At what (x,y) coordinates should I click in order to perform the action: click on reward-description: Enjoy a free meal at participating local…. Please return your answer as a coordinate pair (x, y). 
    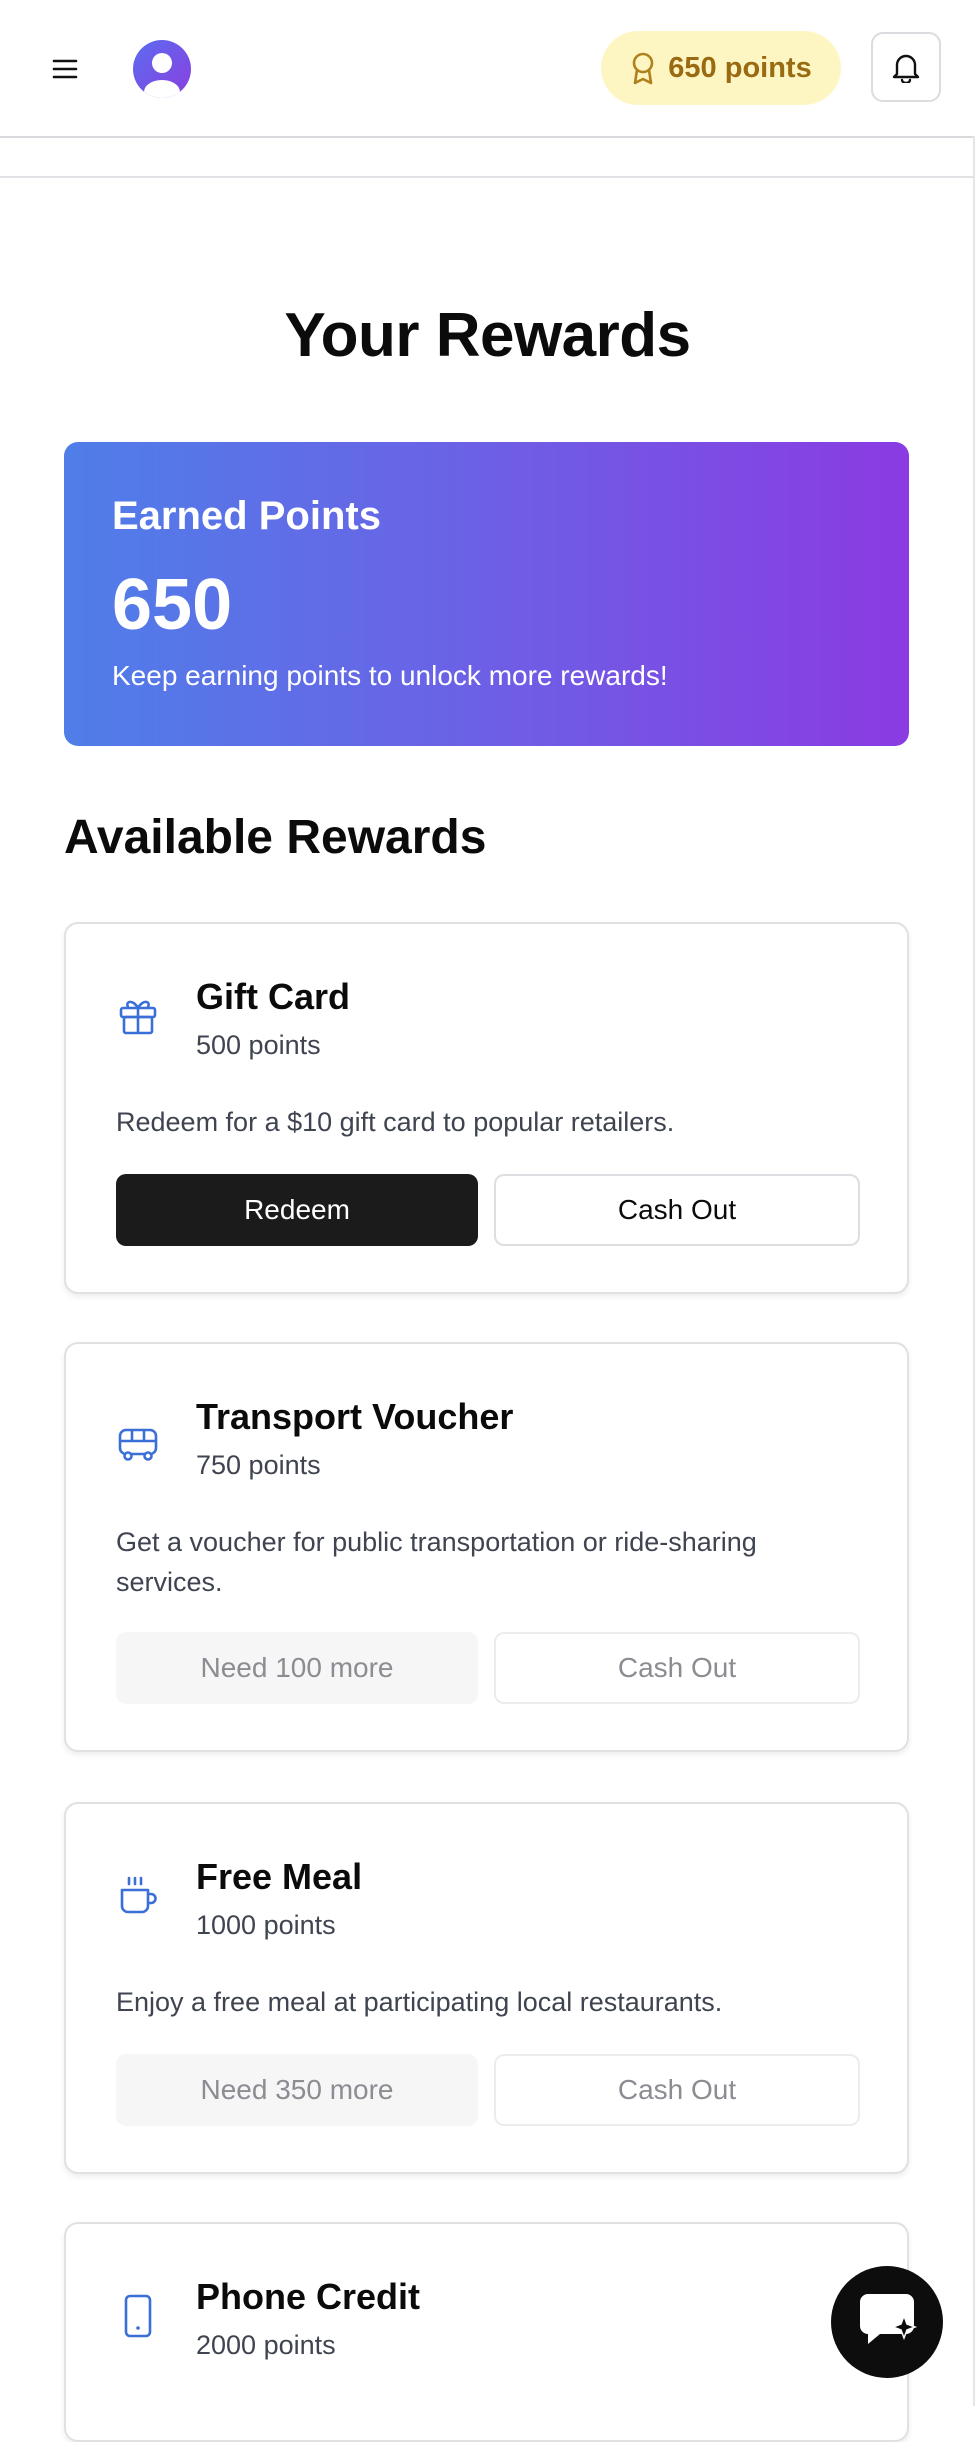
    Looking at the image, I should click on (419, 2002).